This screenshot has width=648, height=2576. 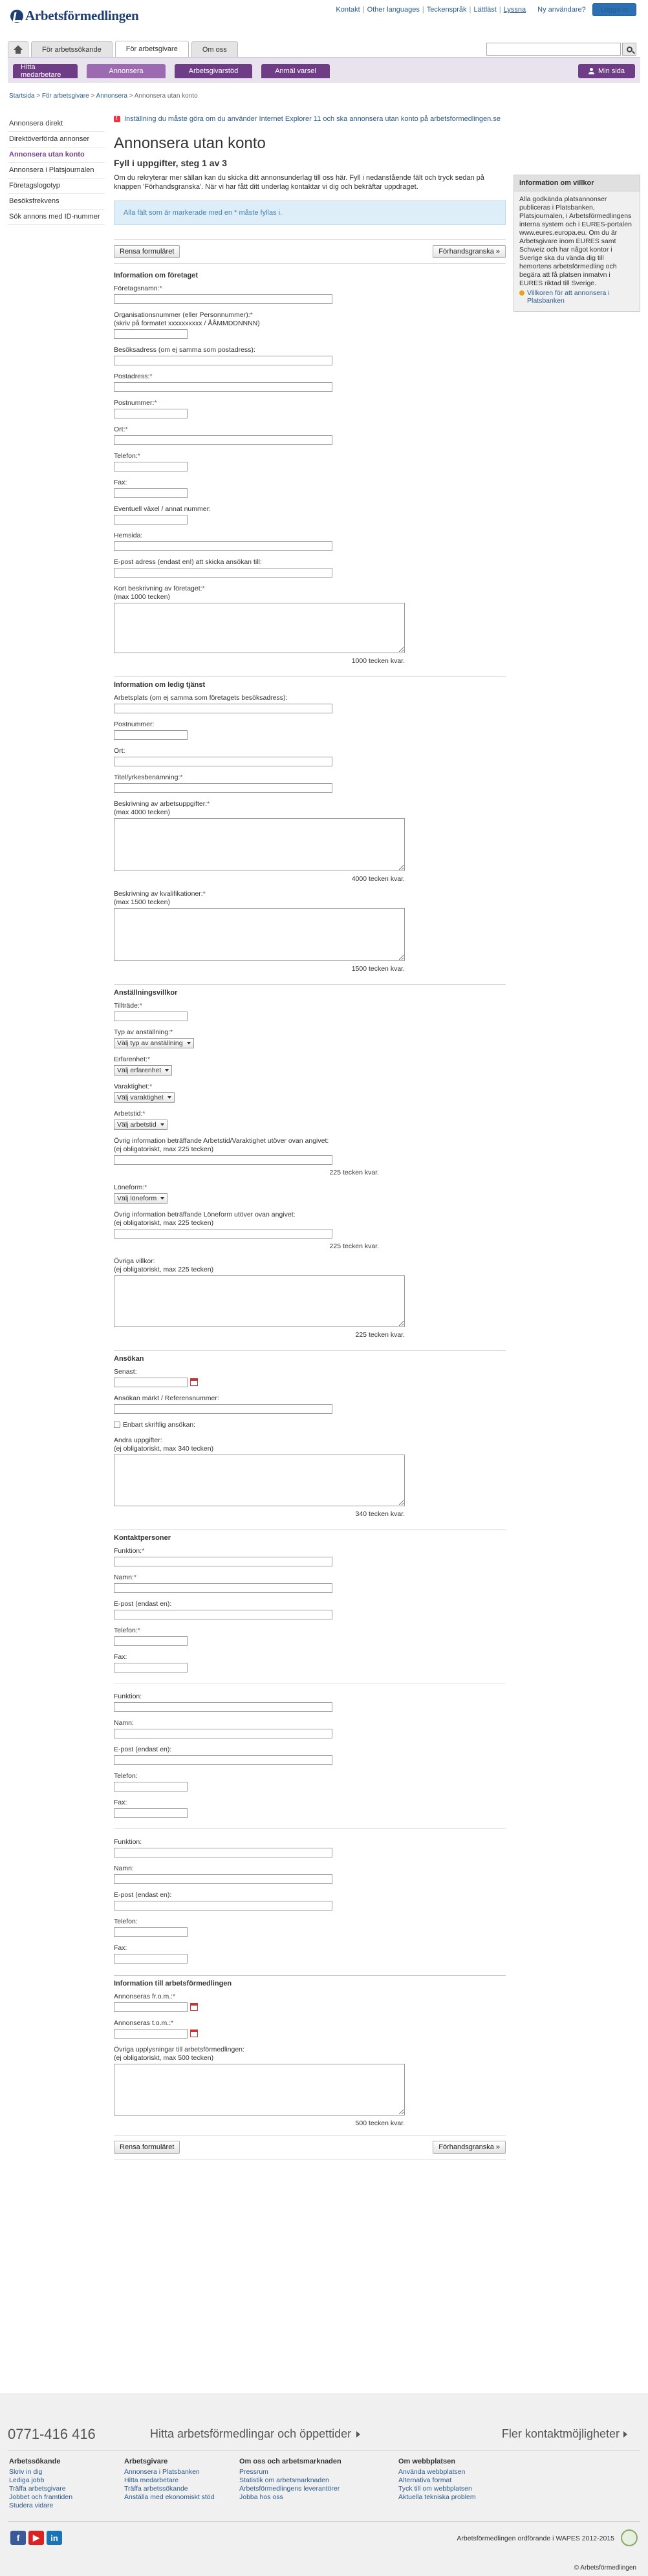 What do you see at coordinates (54, 2538) in the screenshot?
I see `linkedin-icon: in` at bounding box center [54, 2538].